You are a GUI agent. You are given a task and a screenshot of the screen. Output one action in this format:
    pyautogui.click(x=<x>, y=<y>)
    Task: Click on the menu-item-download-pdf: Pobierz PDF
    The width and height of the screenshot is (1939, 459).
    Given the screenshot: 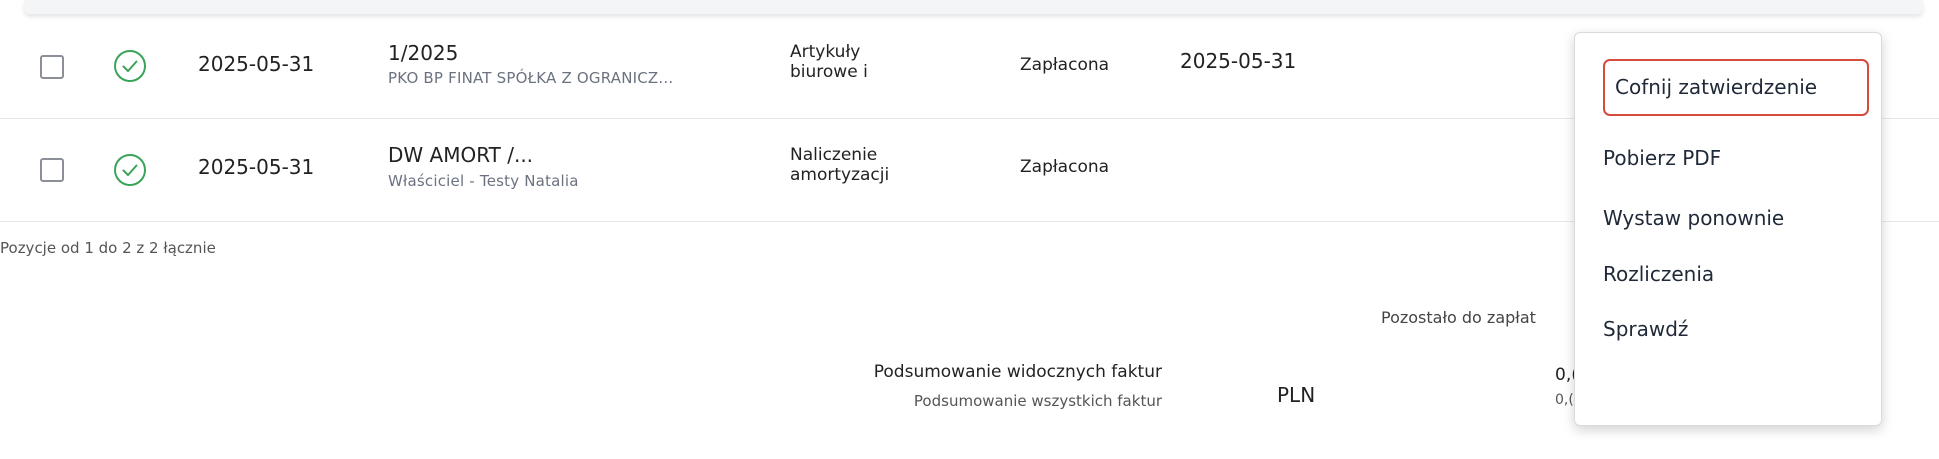 What is the action you would take?
    pyautogui.click(x=1662, y=158)
    